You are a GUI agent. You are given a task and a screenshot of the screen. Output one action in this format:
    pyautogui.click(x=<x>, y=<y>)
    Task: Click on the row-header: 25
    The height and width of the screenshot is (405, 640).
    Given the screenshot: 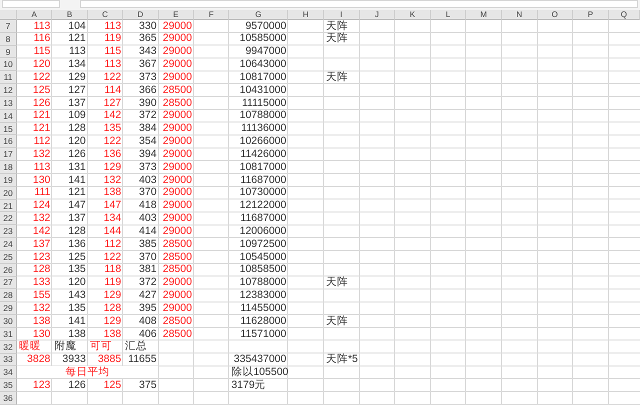 What is the action you would take?
    pyautogui.click(x=8, y=257)
    